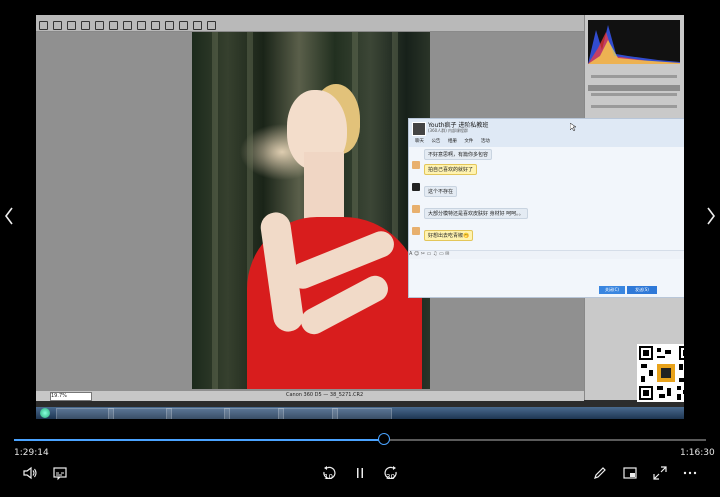 This screenshot has width=720, height=497. What do you see at coordinates (546, 254) in the screenshot?
I see `chat-input-toolbar: A ☺ ✂ ▭ ♫ ▭ ✉` at bounding box center [546, 254].